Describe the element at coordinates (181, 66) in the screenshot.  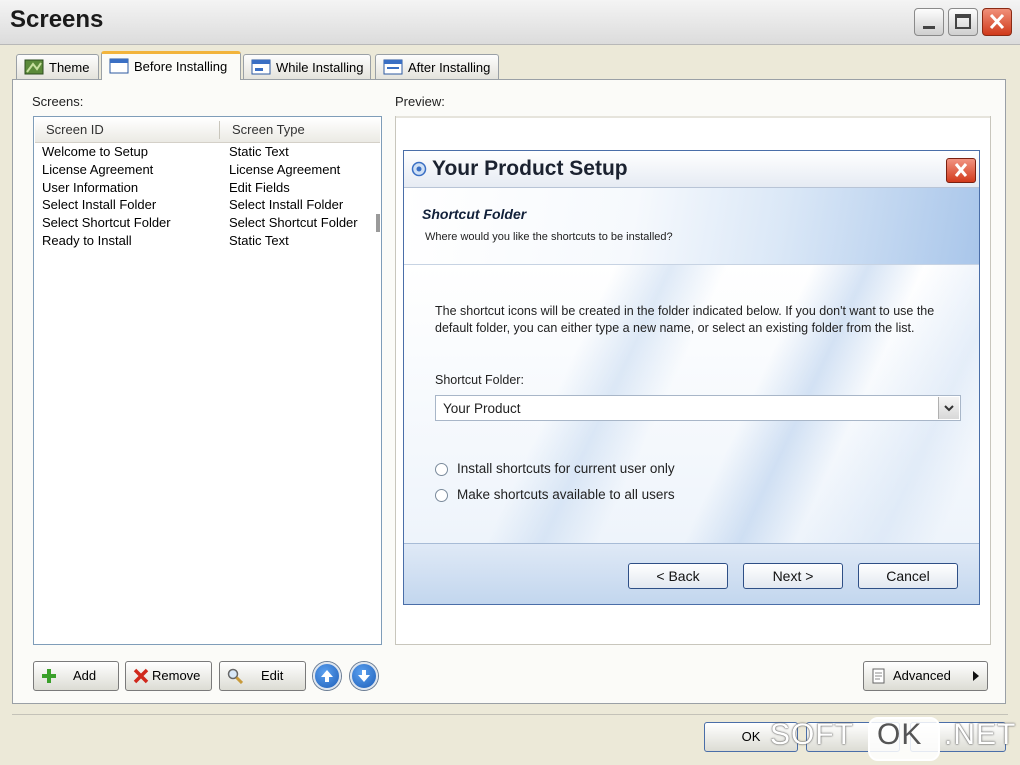
I see `tab-label: Before Installing` at that location.